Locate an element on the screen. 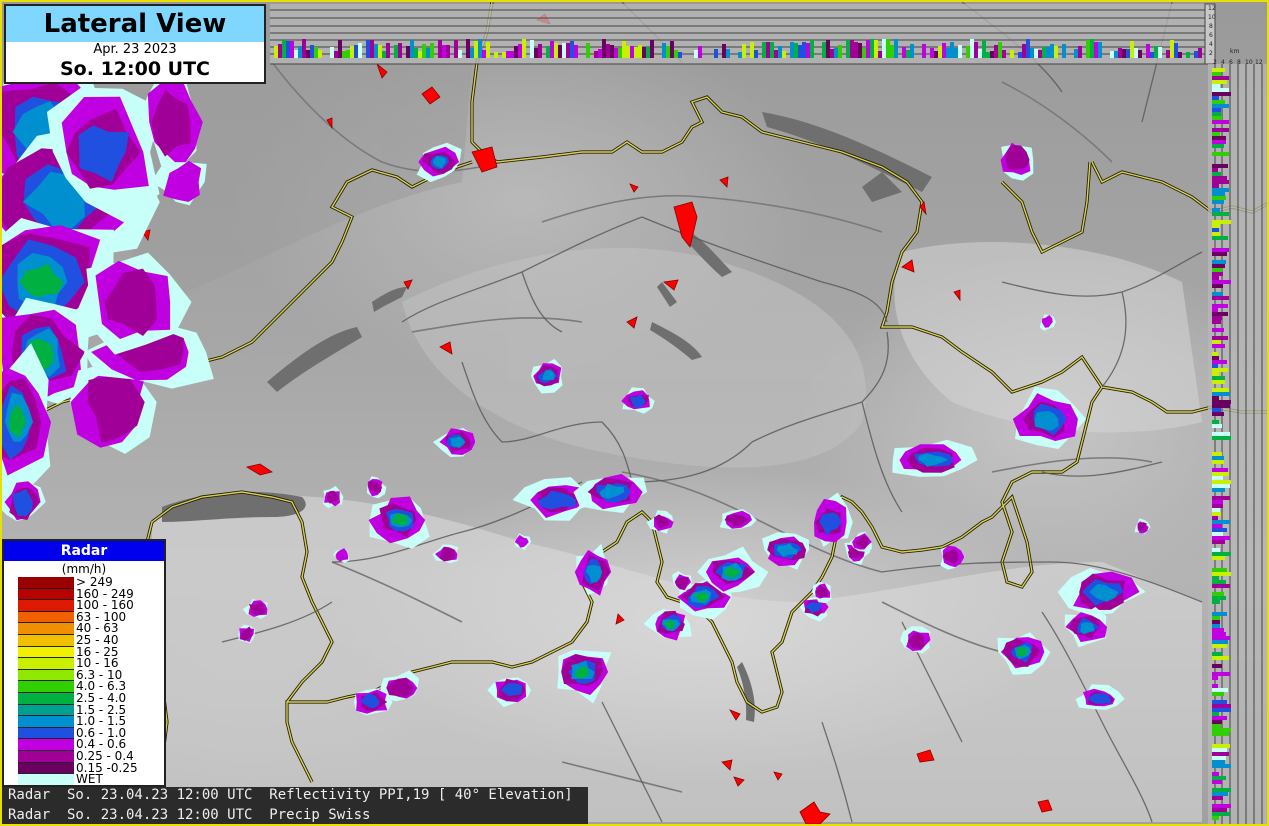  right-tick-6: 6 is located at coordinates (1231, 62).